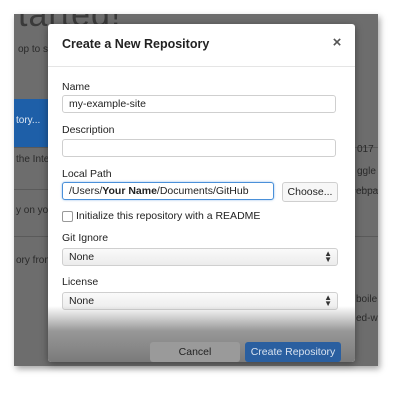  Describe the element at coordinates (200, 257) in the screenshot. I see `git-ignore-select: None ▲ ▼` at that location.